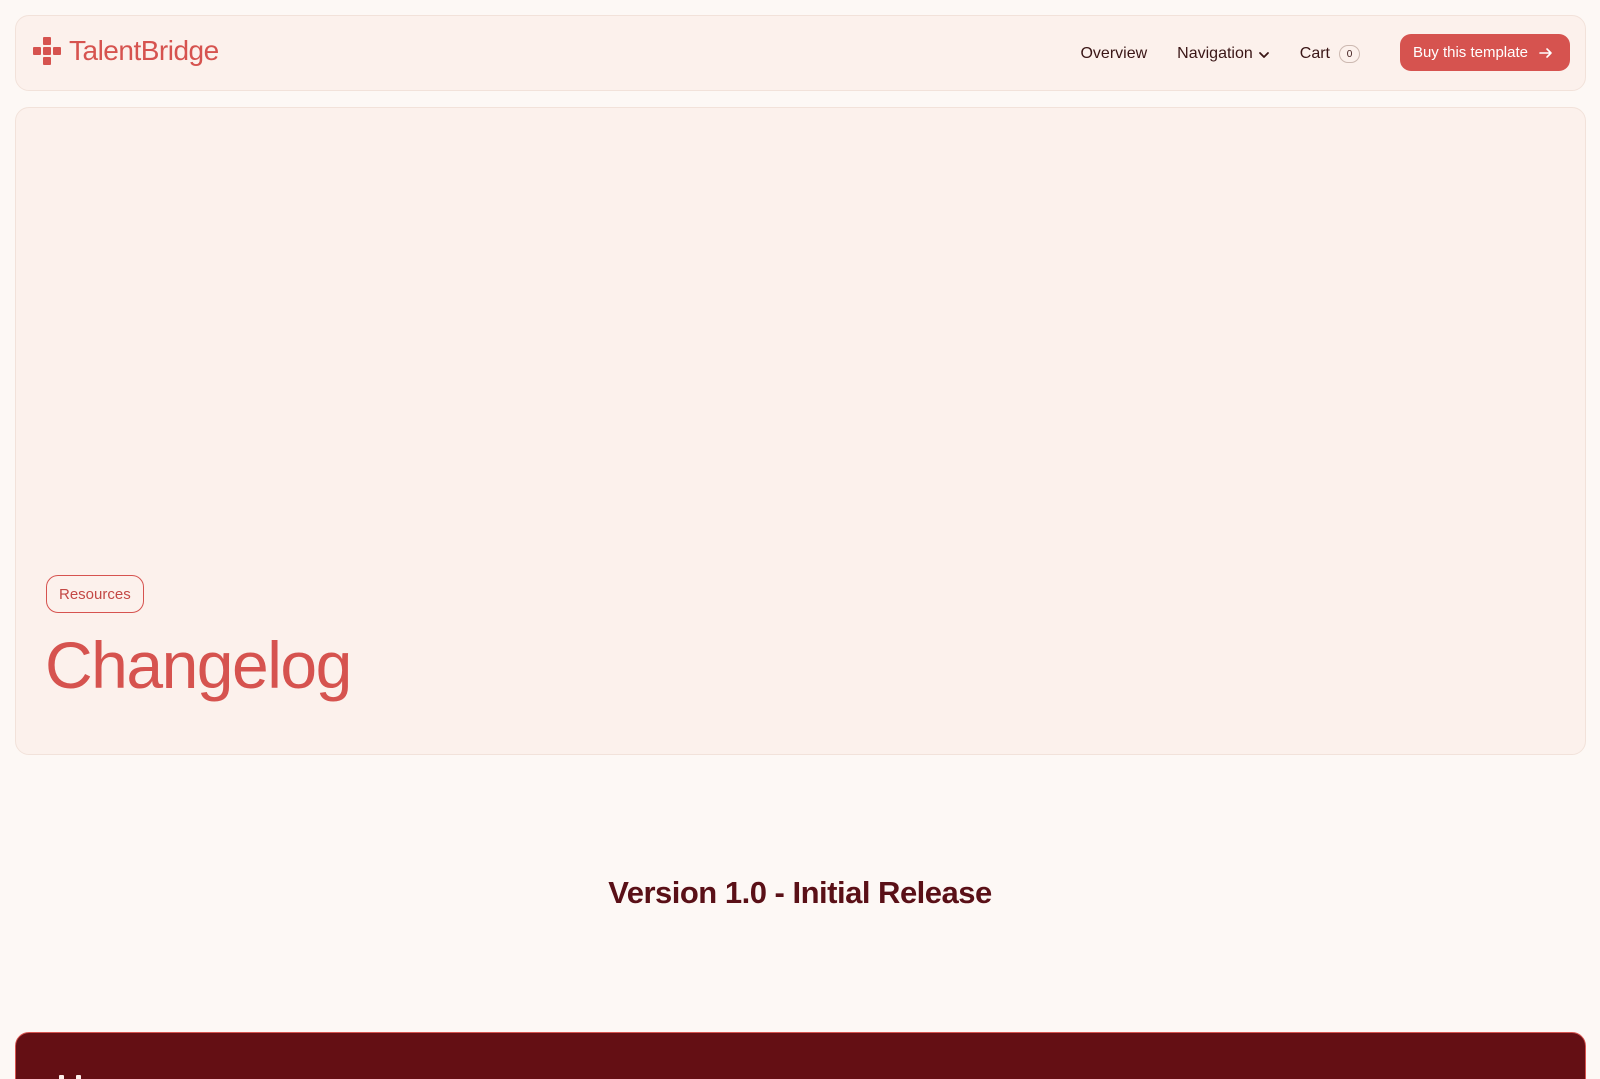  What do you see at coordinates (800, 1055) in the screenshot?
I see `release-notes-panel` at bounding box center [800, 1055].